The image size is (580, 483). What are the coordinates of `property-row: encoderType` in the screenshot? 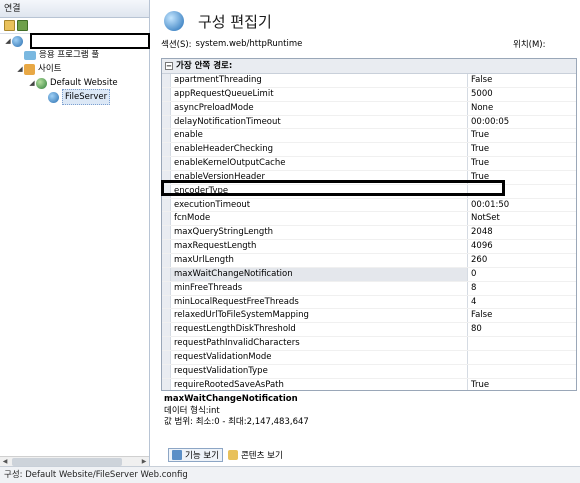 It's located at (369, 191).